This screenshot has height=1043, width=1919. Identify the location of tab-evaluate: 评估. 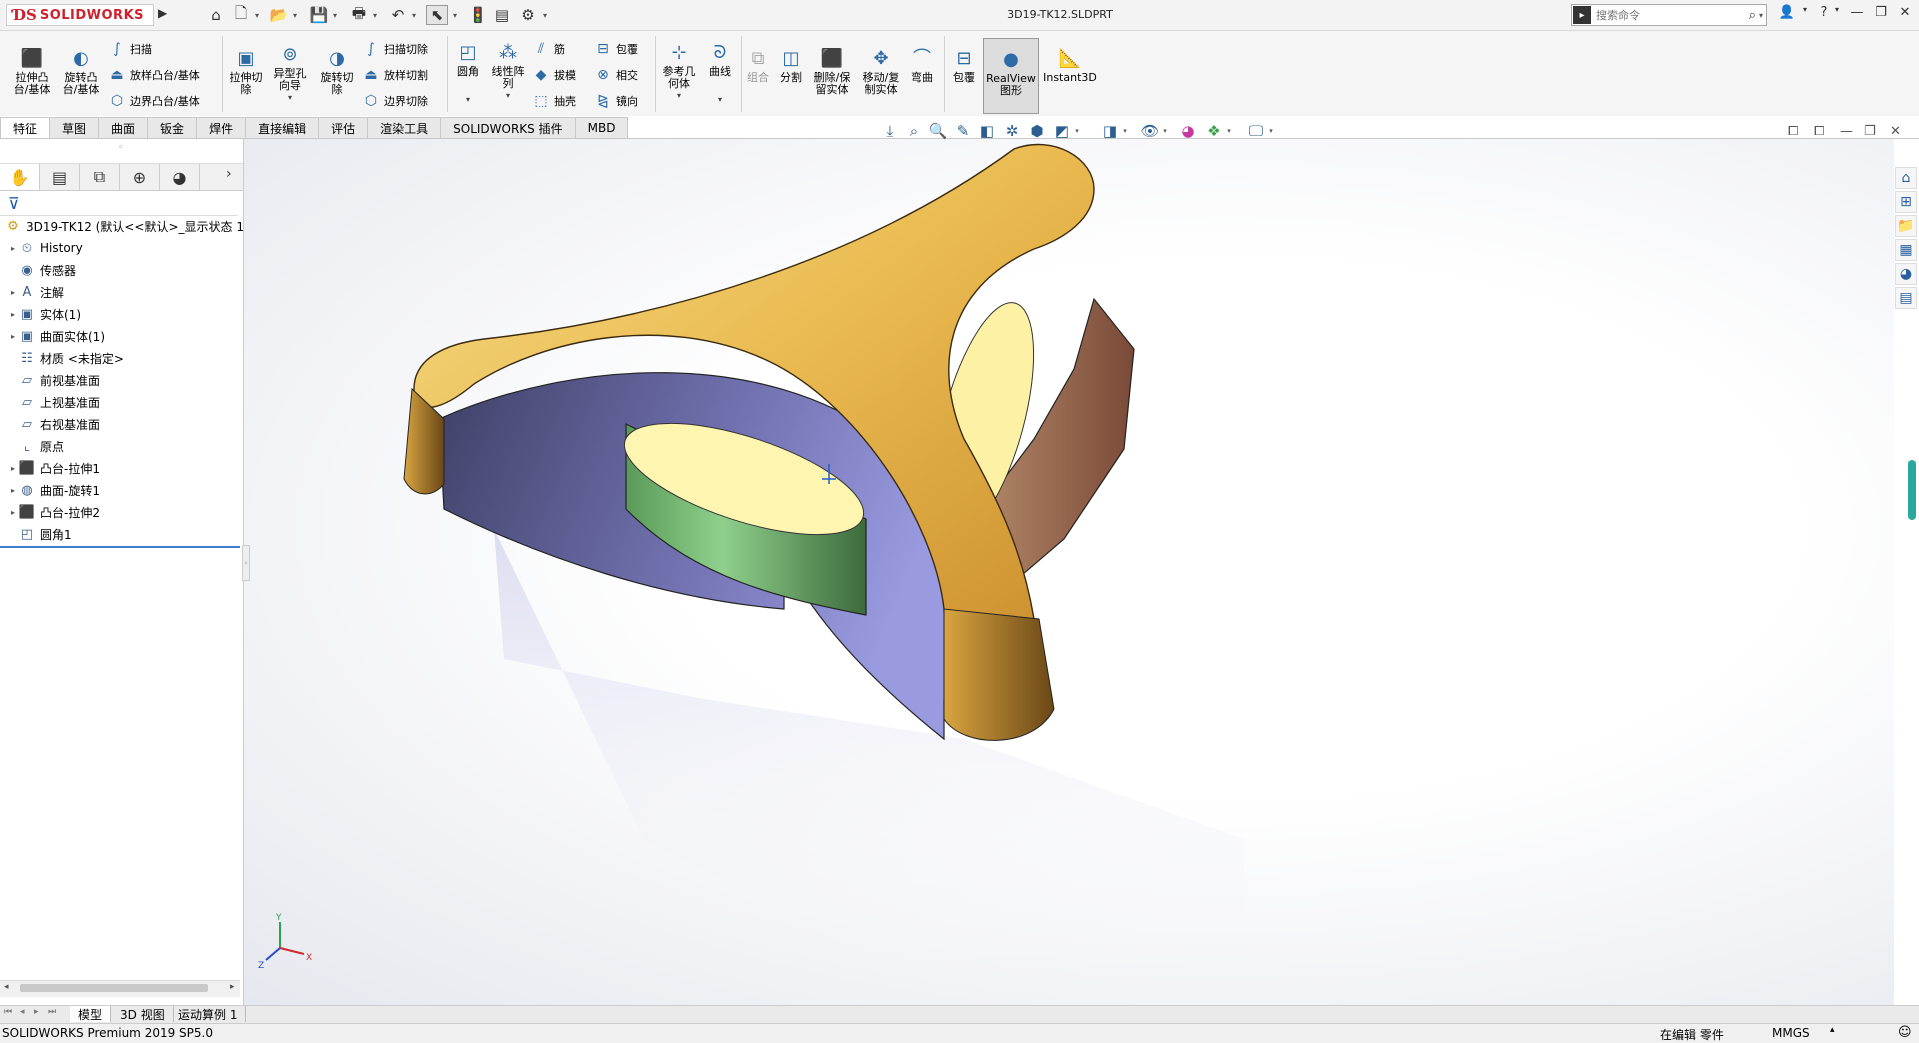
(343, 127).